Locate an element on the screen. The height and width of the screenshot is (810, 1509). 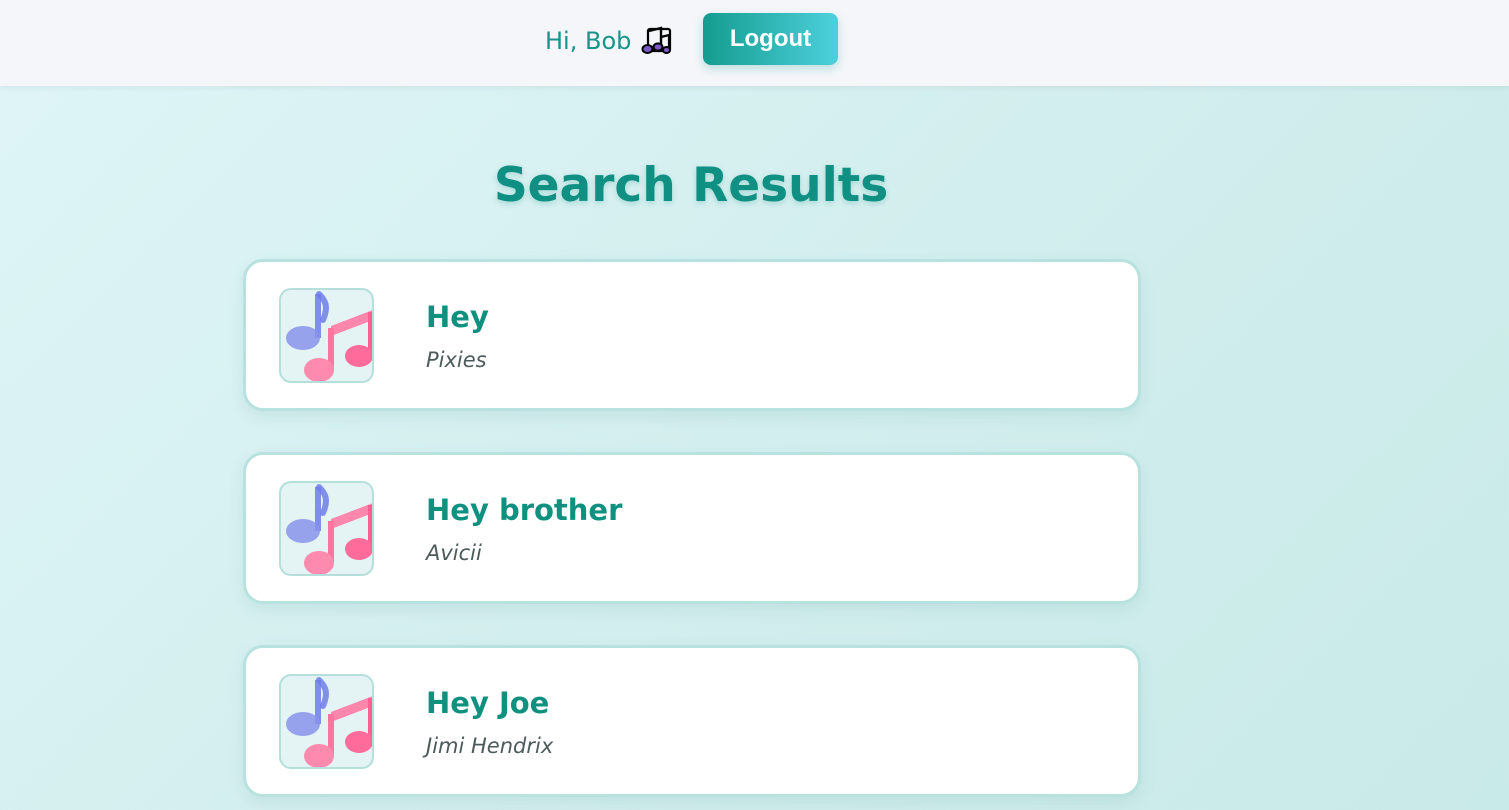
song-artist: Pixies is located at coordinates (456, 360).